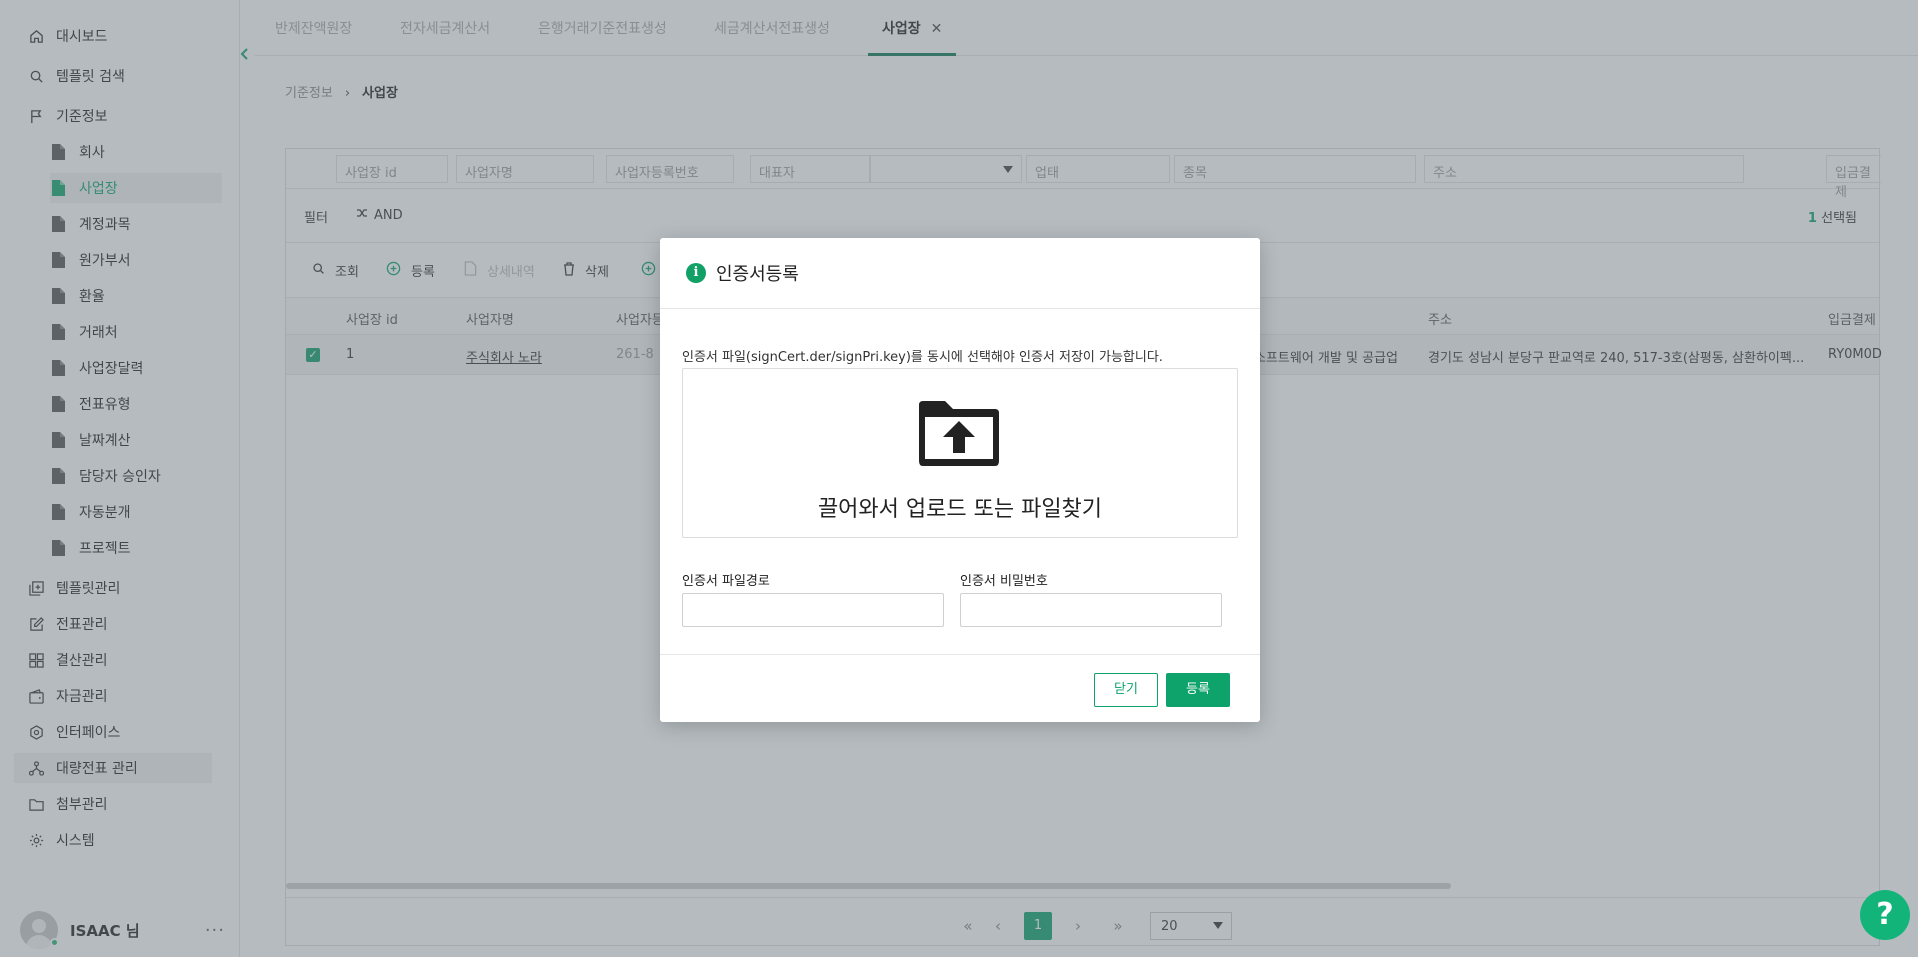 This screenshot has height=957, width=1918. Describe the element at coordinates (1126, 690) in the screenshot. I see `close-button: 닫기` at that location.